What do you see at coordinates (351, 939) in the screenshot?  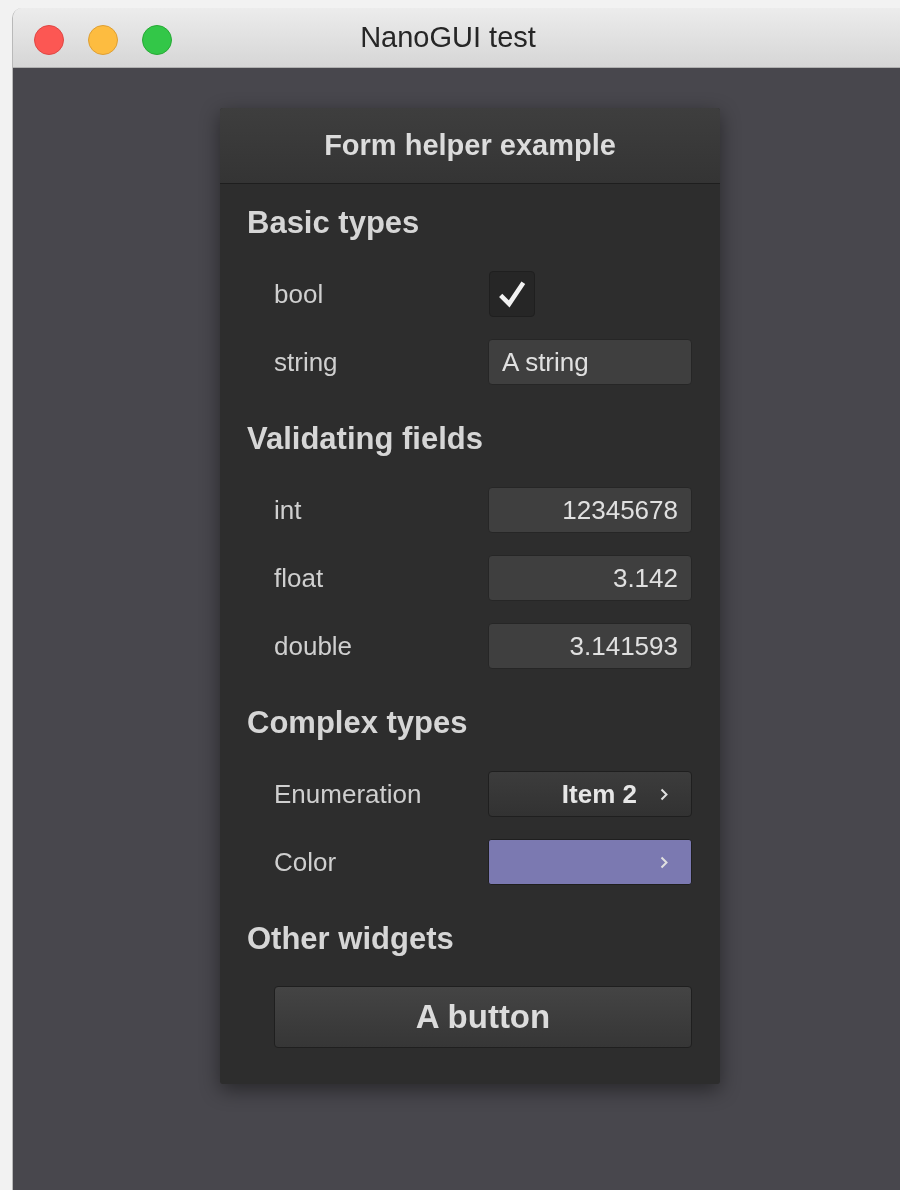 I see `section-heading: Other widgets` at bounding box center [351, 939].